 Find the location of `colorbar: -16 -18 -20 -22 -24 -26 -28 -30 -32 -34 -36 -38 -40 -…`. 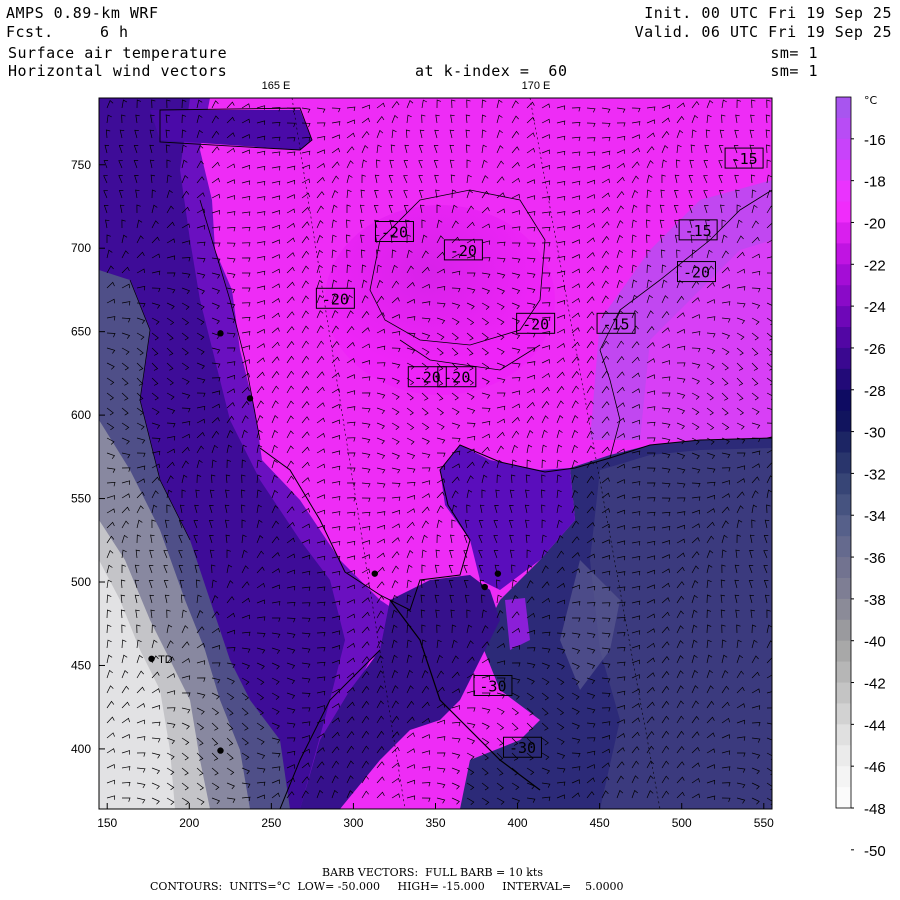

colorbar: -16 -18 -20 -22 -24 -26 -28 -30 -32 -34 -36 -38 -40 -… is located at coordinates (860, 478).